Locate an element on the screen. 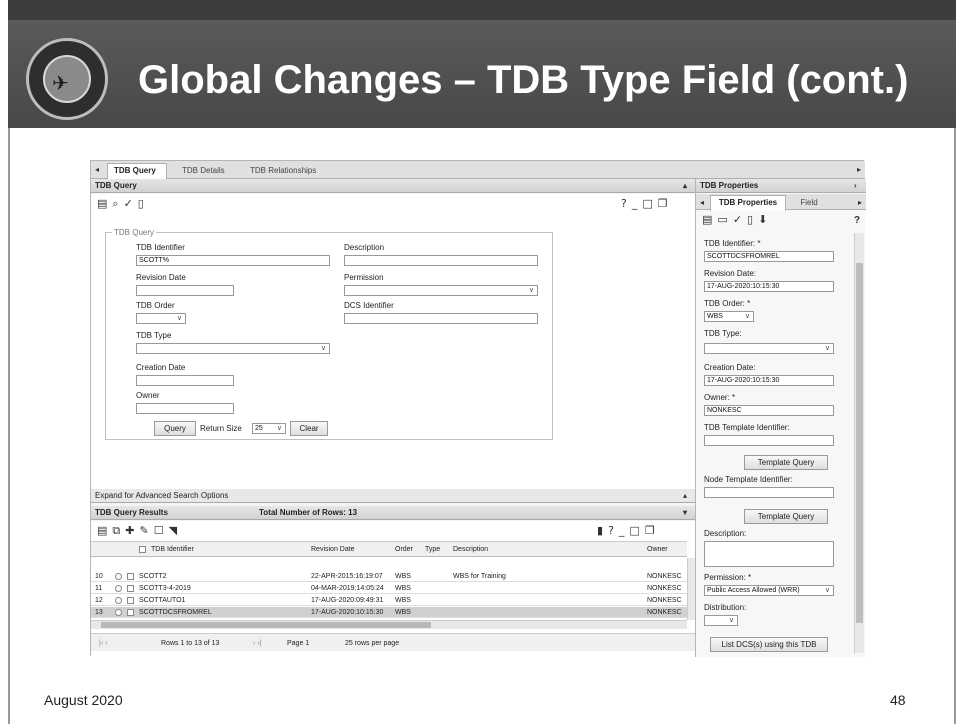  prop-tdb-type-select is located at coordinates (769, 348).